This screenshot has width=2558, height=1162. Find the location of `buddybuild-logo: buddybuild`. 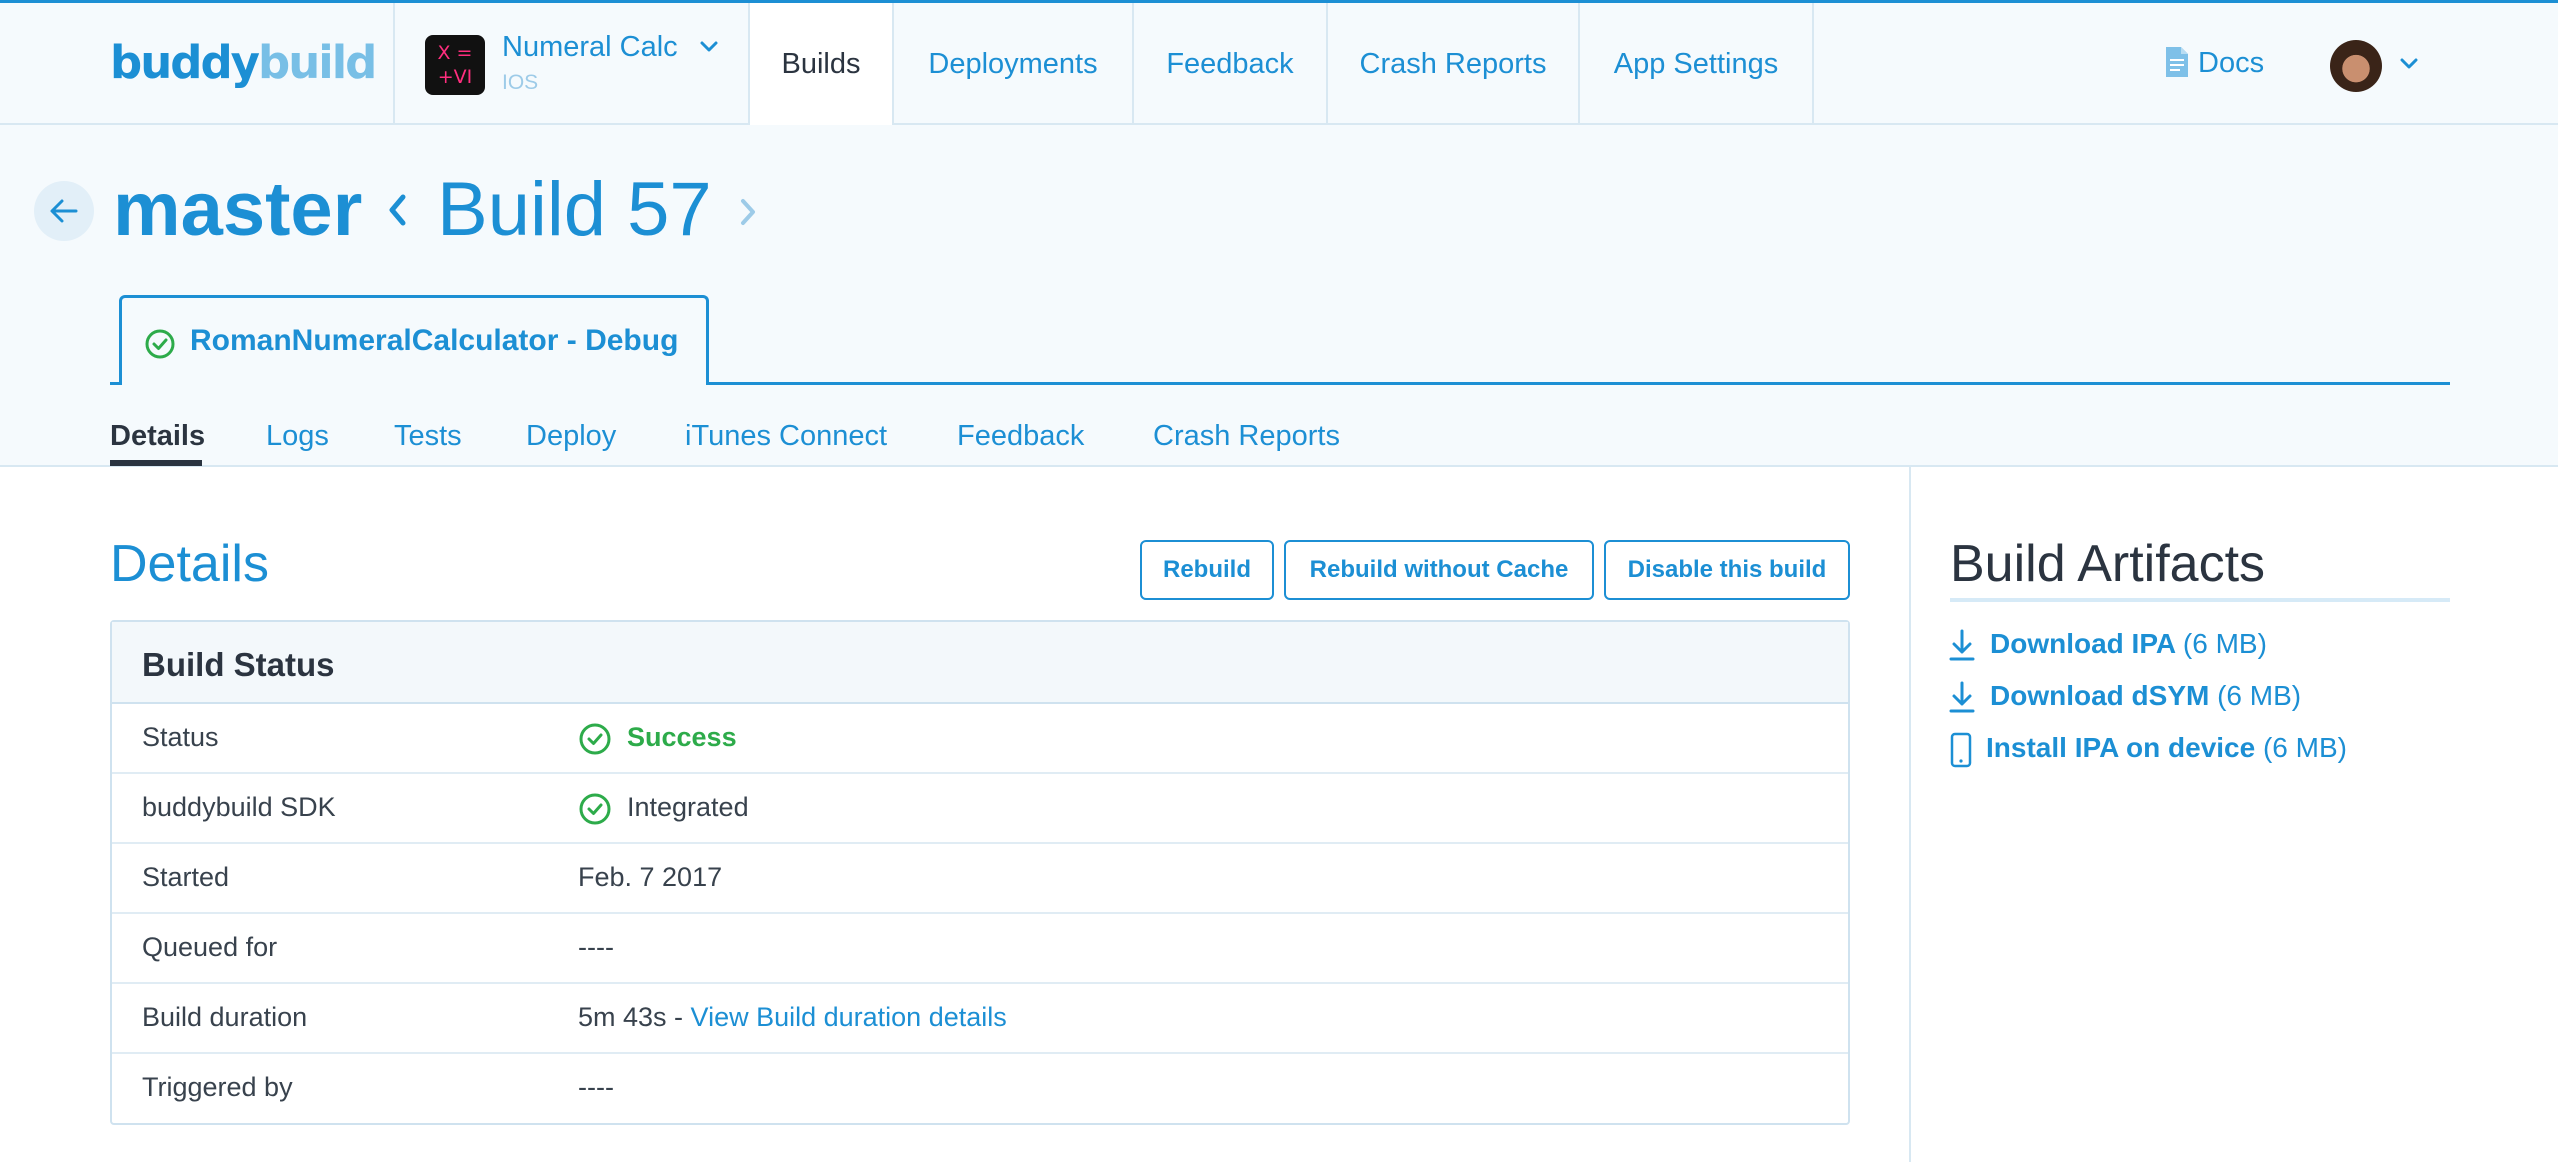

buddybuild-logo: buddybuild is located at coordinates (243, 63).